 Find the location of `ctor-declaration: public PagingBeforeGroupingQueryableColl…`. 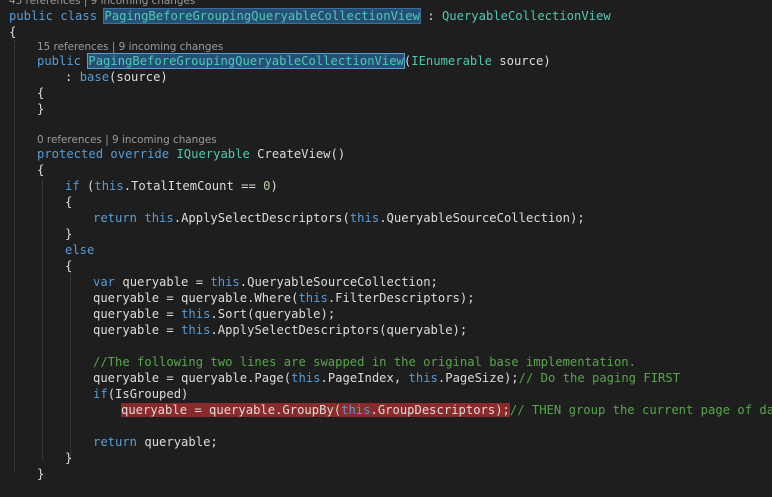

ctor-declaration: public PagingBeforeGroupingQueryableColl… is located at coordinates (294, 61).